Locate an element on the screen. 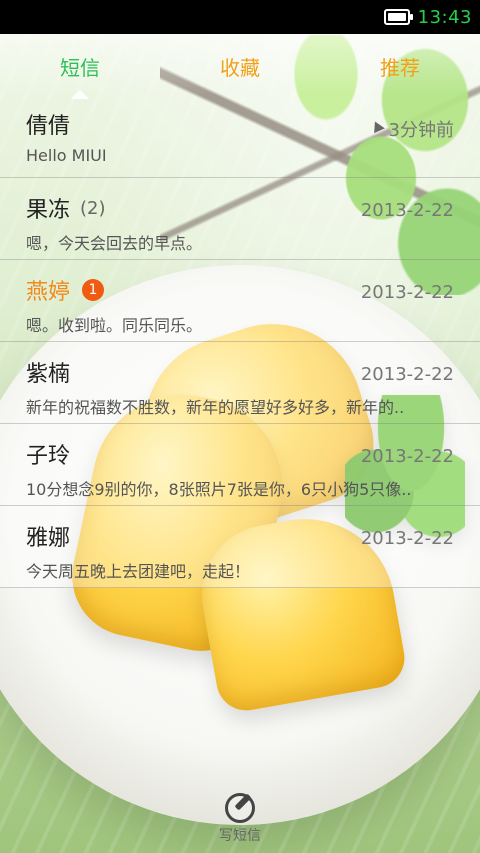 This screenshot has height=853, width=480. status-time: 13:43 is located at coordinates (444, 17).